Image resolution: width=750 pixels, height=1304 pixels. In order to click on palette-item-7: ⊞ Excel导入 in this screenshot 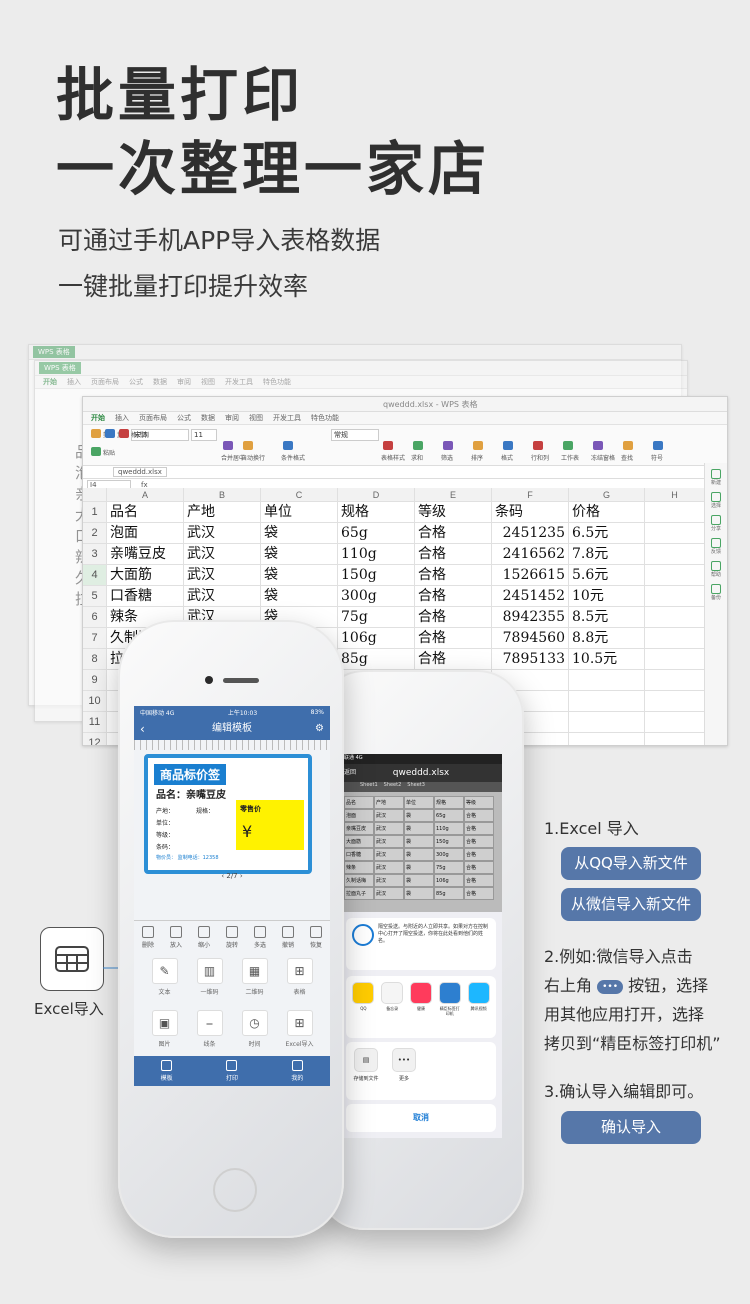, I will do `click(299, 1029)`.